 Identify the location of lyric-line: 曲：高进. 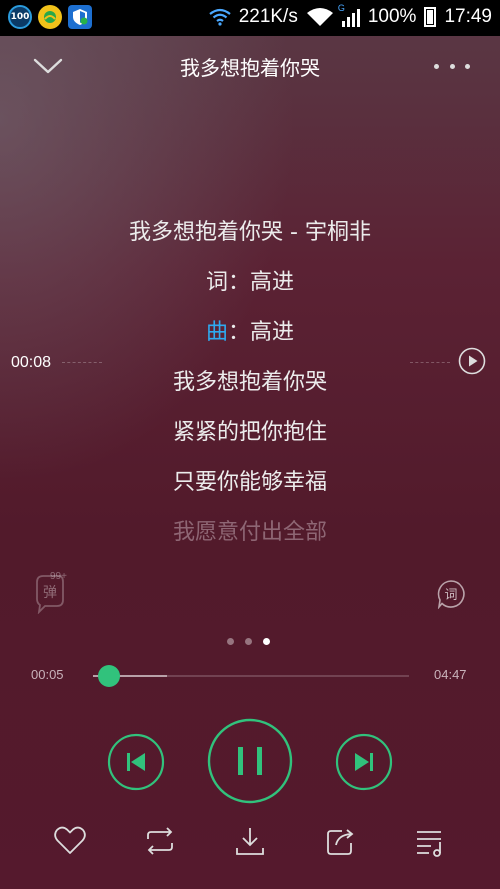
(250, 339).